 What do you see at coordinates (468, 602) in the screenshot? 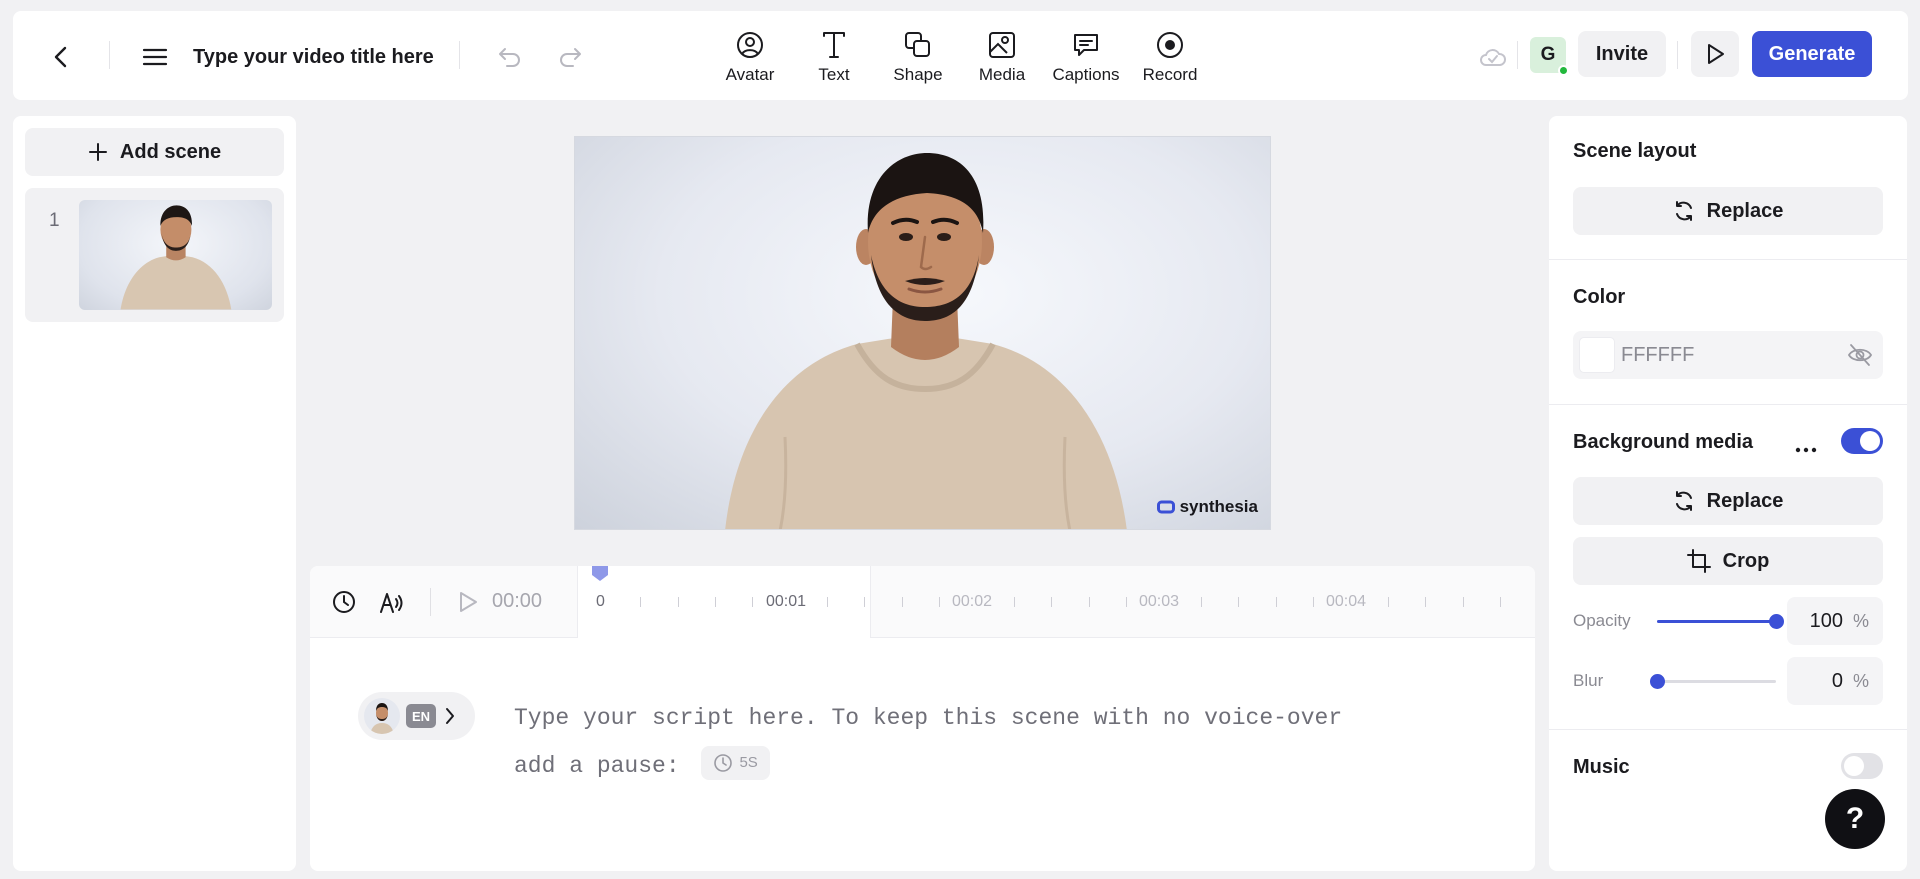
I see `timeline-play-icon` at bounding box center [468, 602].